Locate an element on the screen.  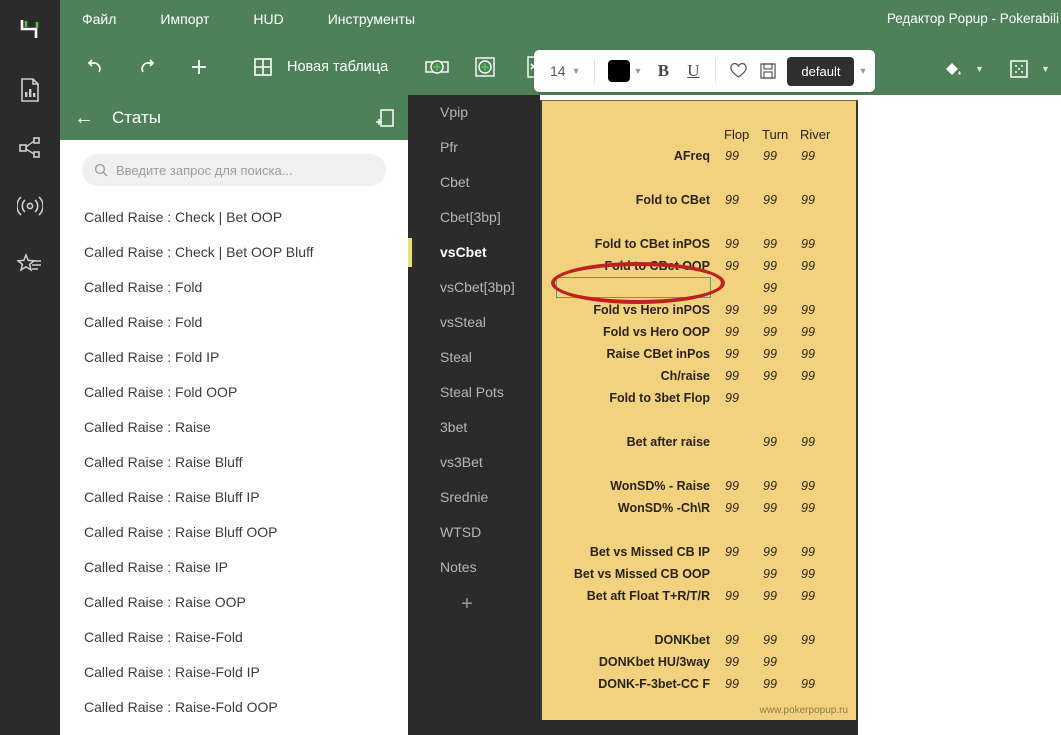
table-row: Bet vs Missed CB IP 99 99 99 is located at coordinates (699, 552).